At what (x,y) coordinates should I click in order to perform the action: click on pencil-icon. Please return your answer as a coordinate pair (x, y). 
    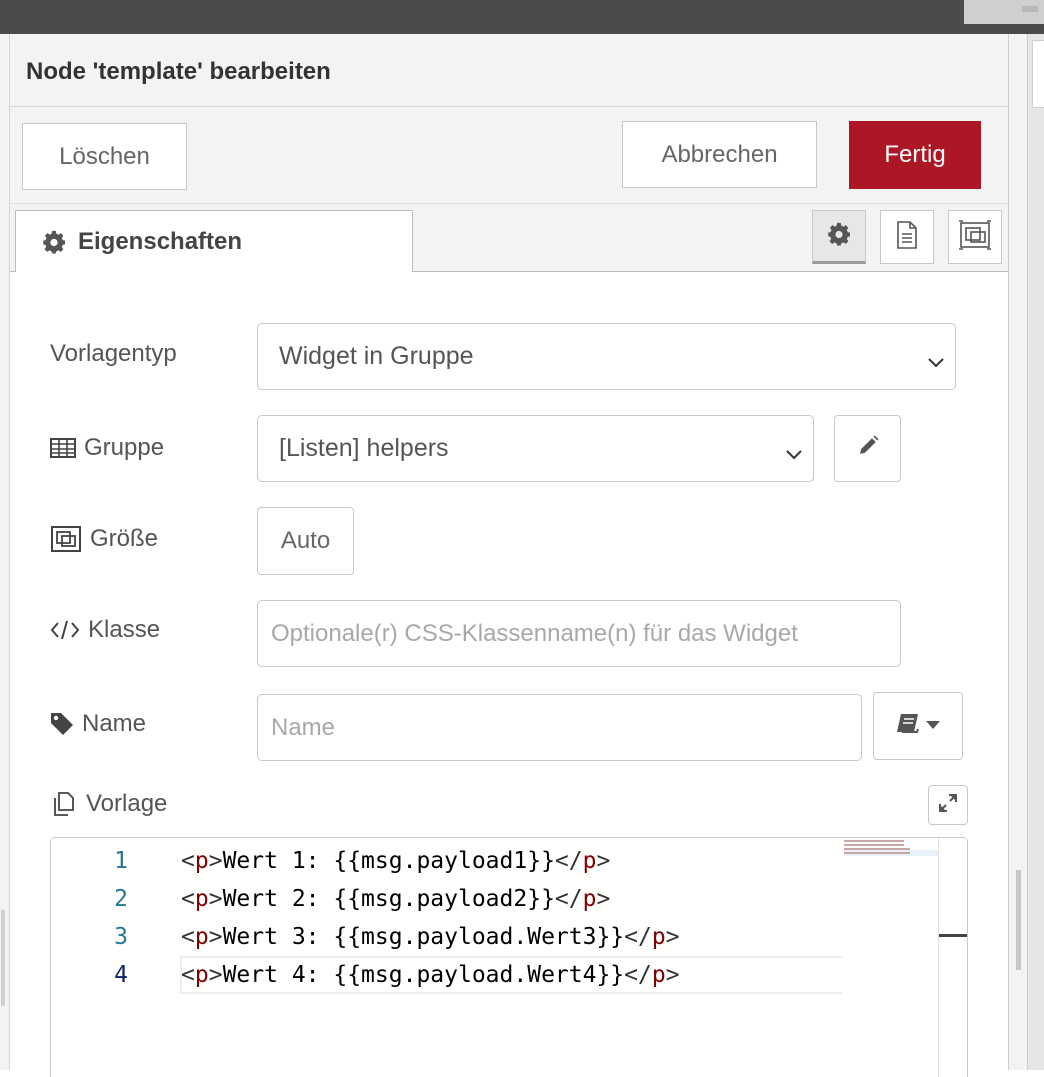
    Looking at the image, I should click on (868, 448).